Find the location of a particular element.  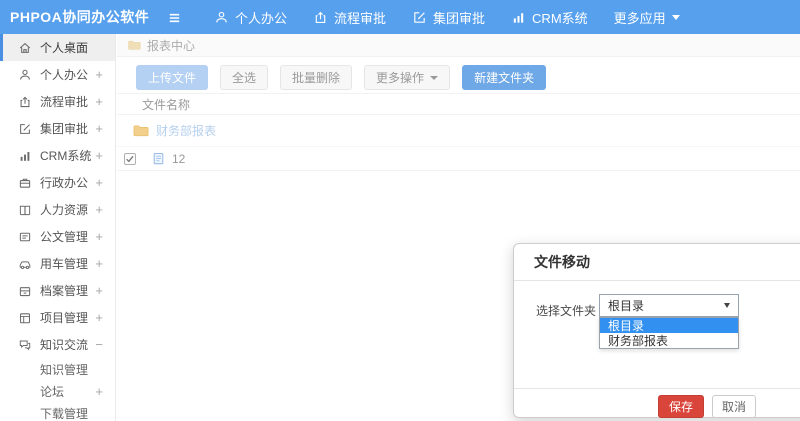

sidebar-item-hr: 人力资源 + is located at coordinates (57, 209).